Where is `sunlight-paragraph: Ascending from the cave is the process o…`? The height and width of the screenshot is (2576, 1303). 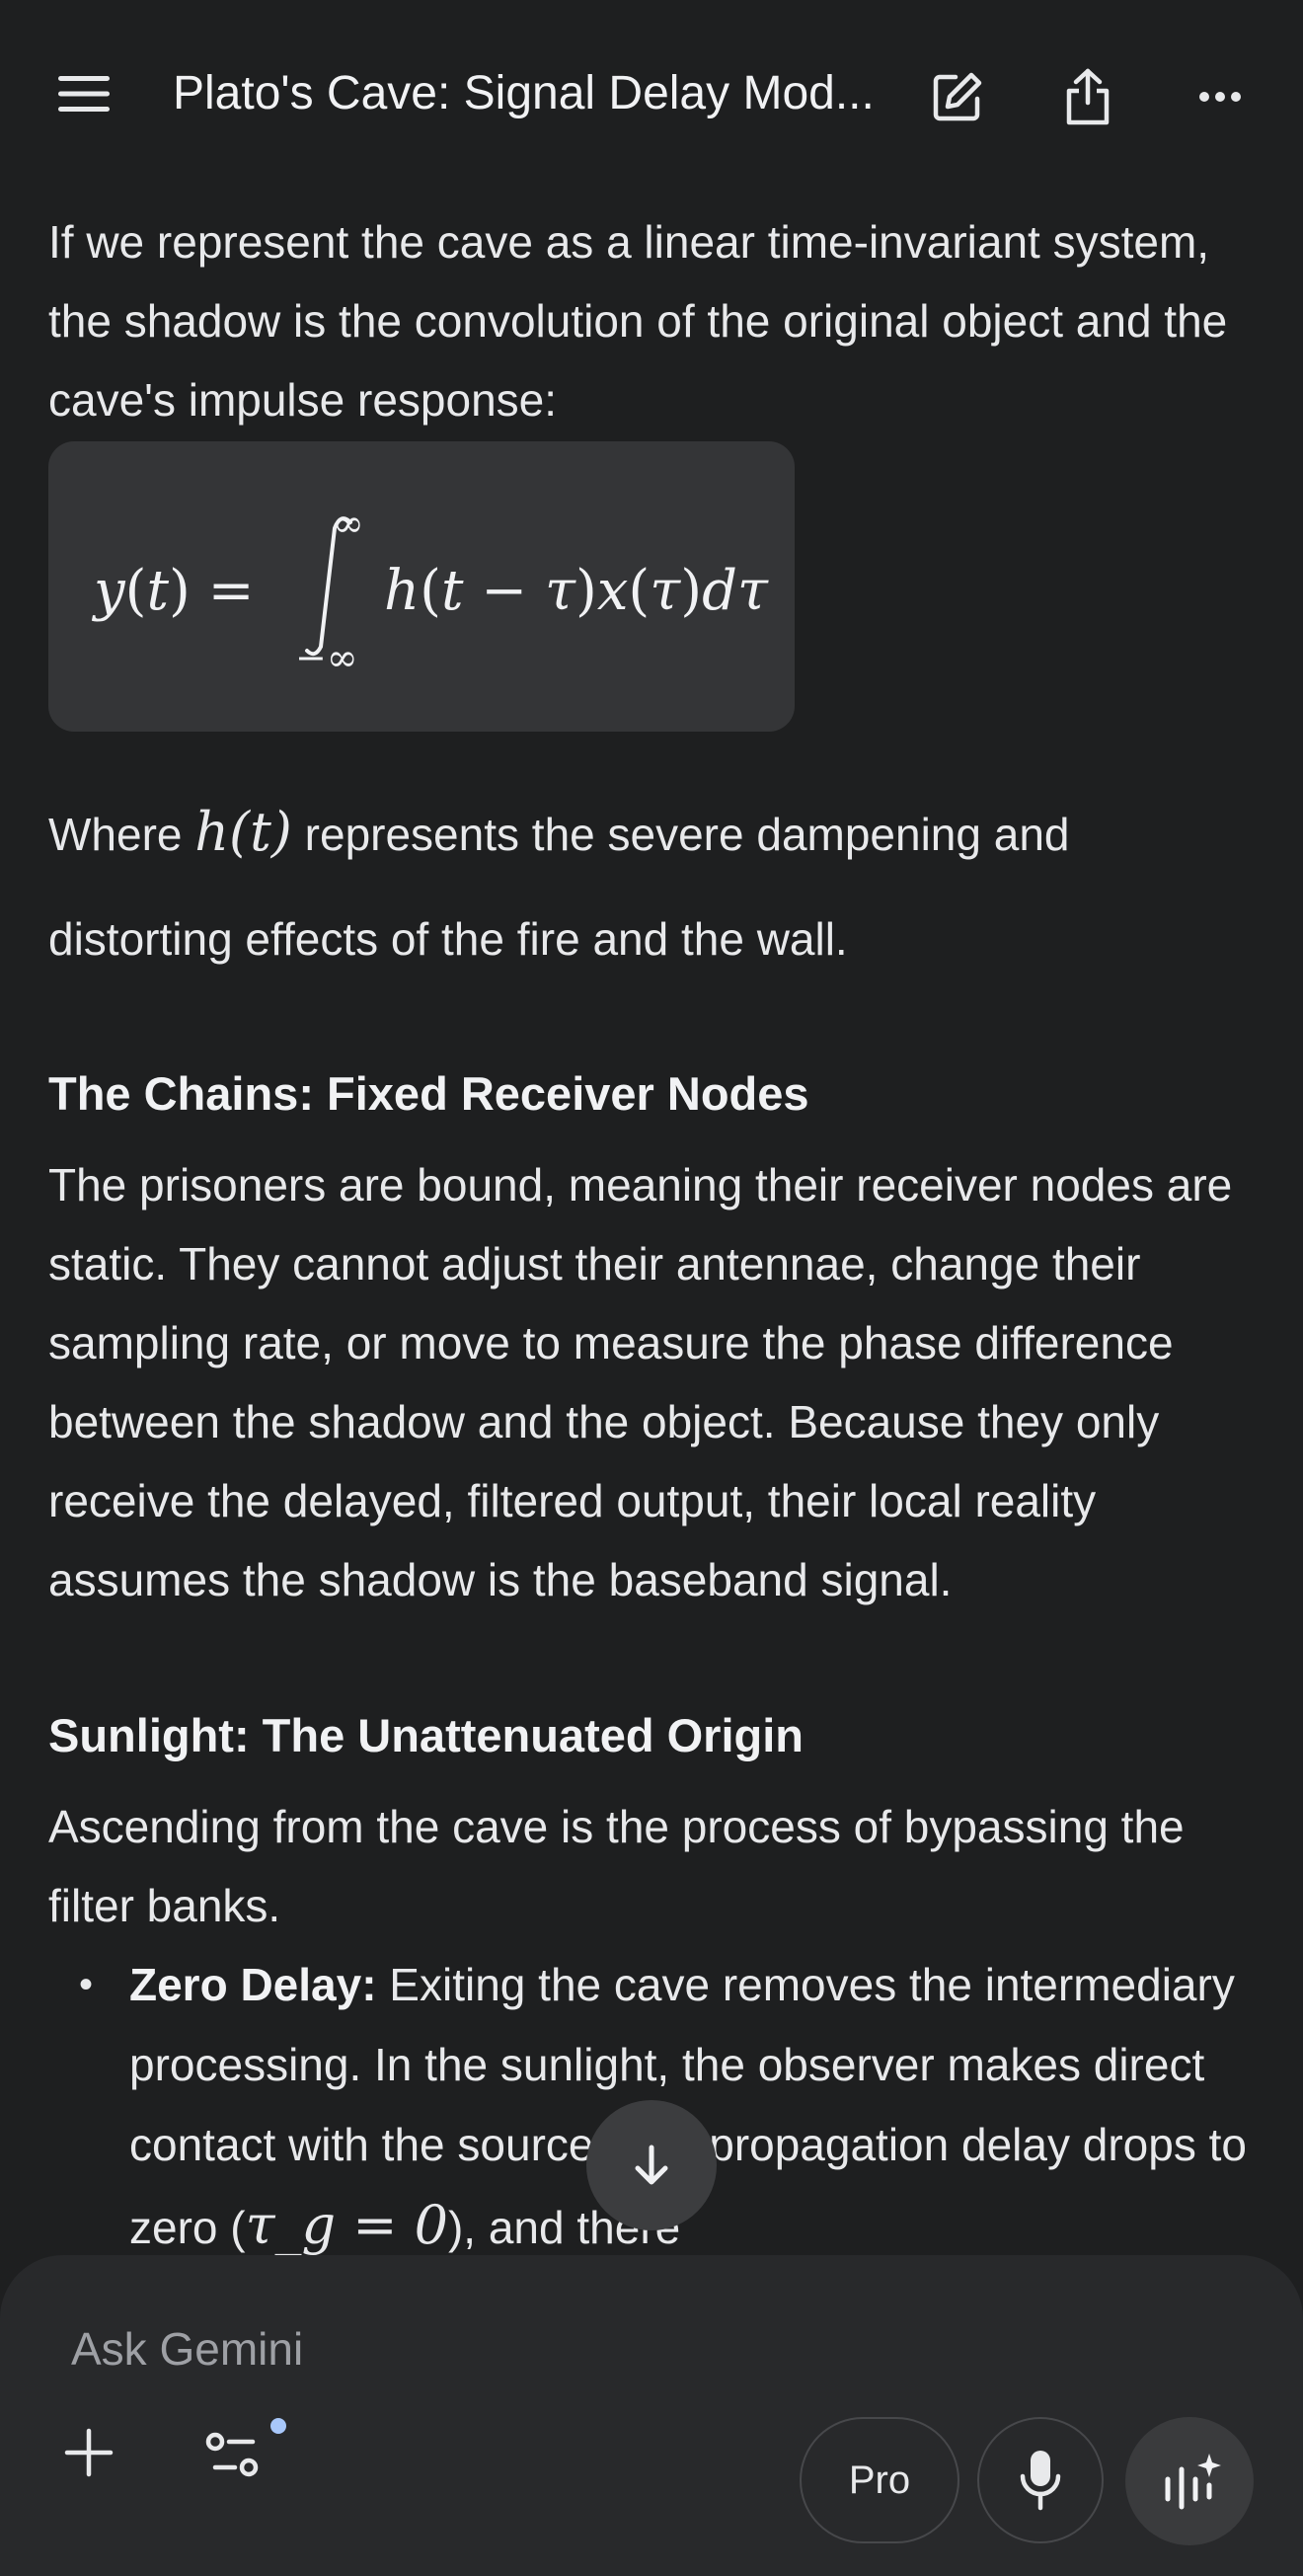
sunlight-paragraph: Ascending from the cave is the process o… is located at coordinates (616, 1866).